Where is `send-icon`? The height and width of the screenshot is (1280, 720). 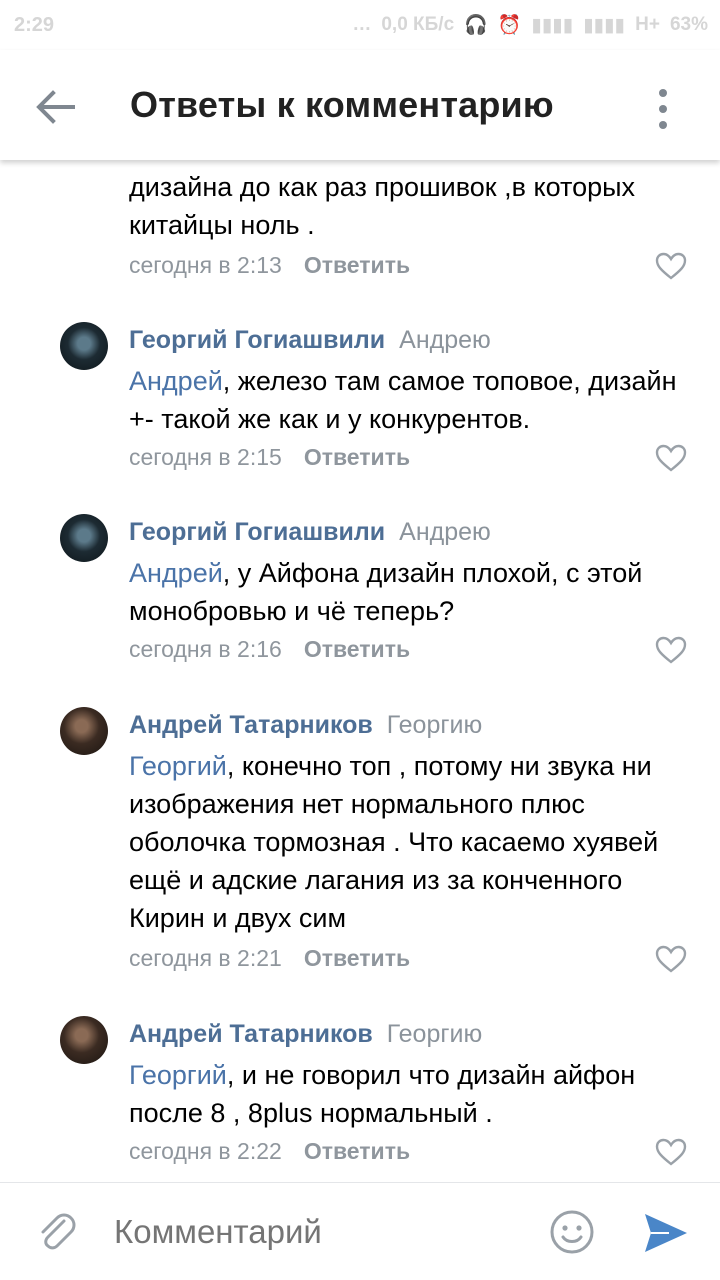
send-icon is located at coordinates (666, 1233).